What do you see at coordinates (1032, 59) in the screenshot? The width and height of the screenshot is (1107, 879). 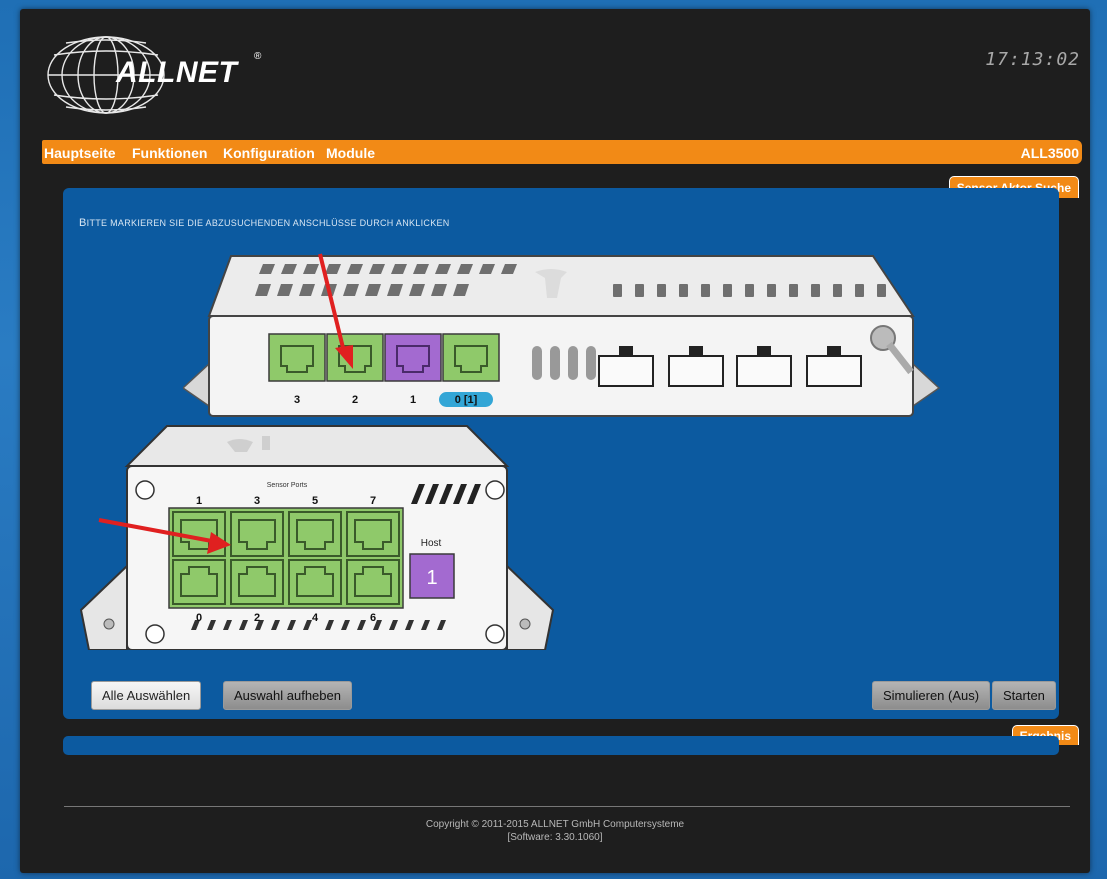 I see `clock: 17:13:02` at bounding box center [1032, 59].